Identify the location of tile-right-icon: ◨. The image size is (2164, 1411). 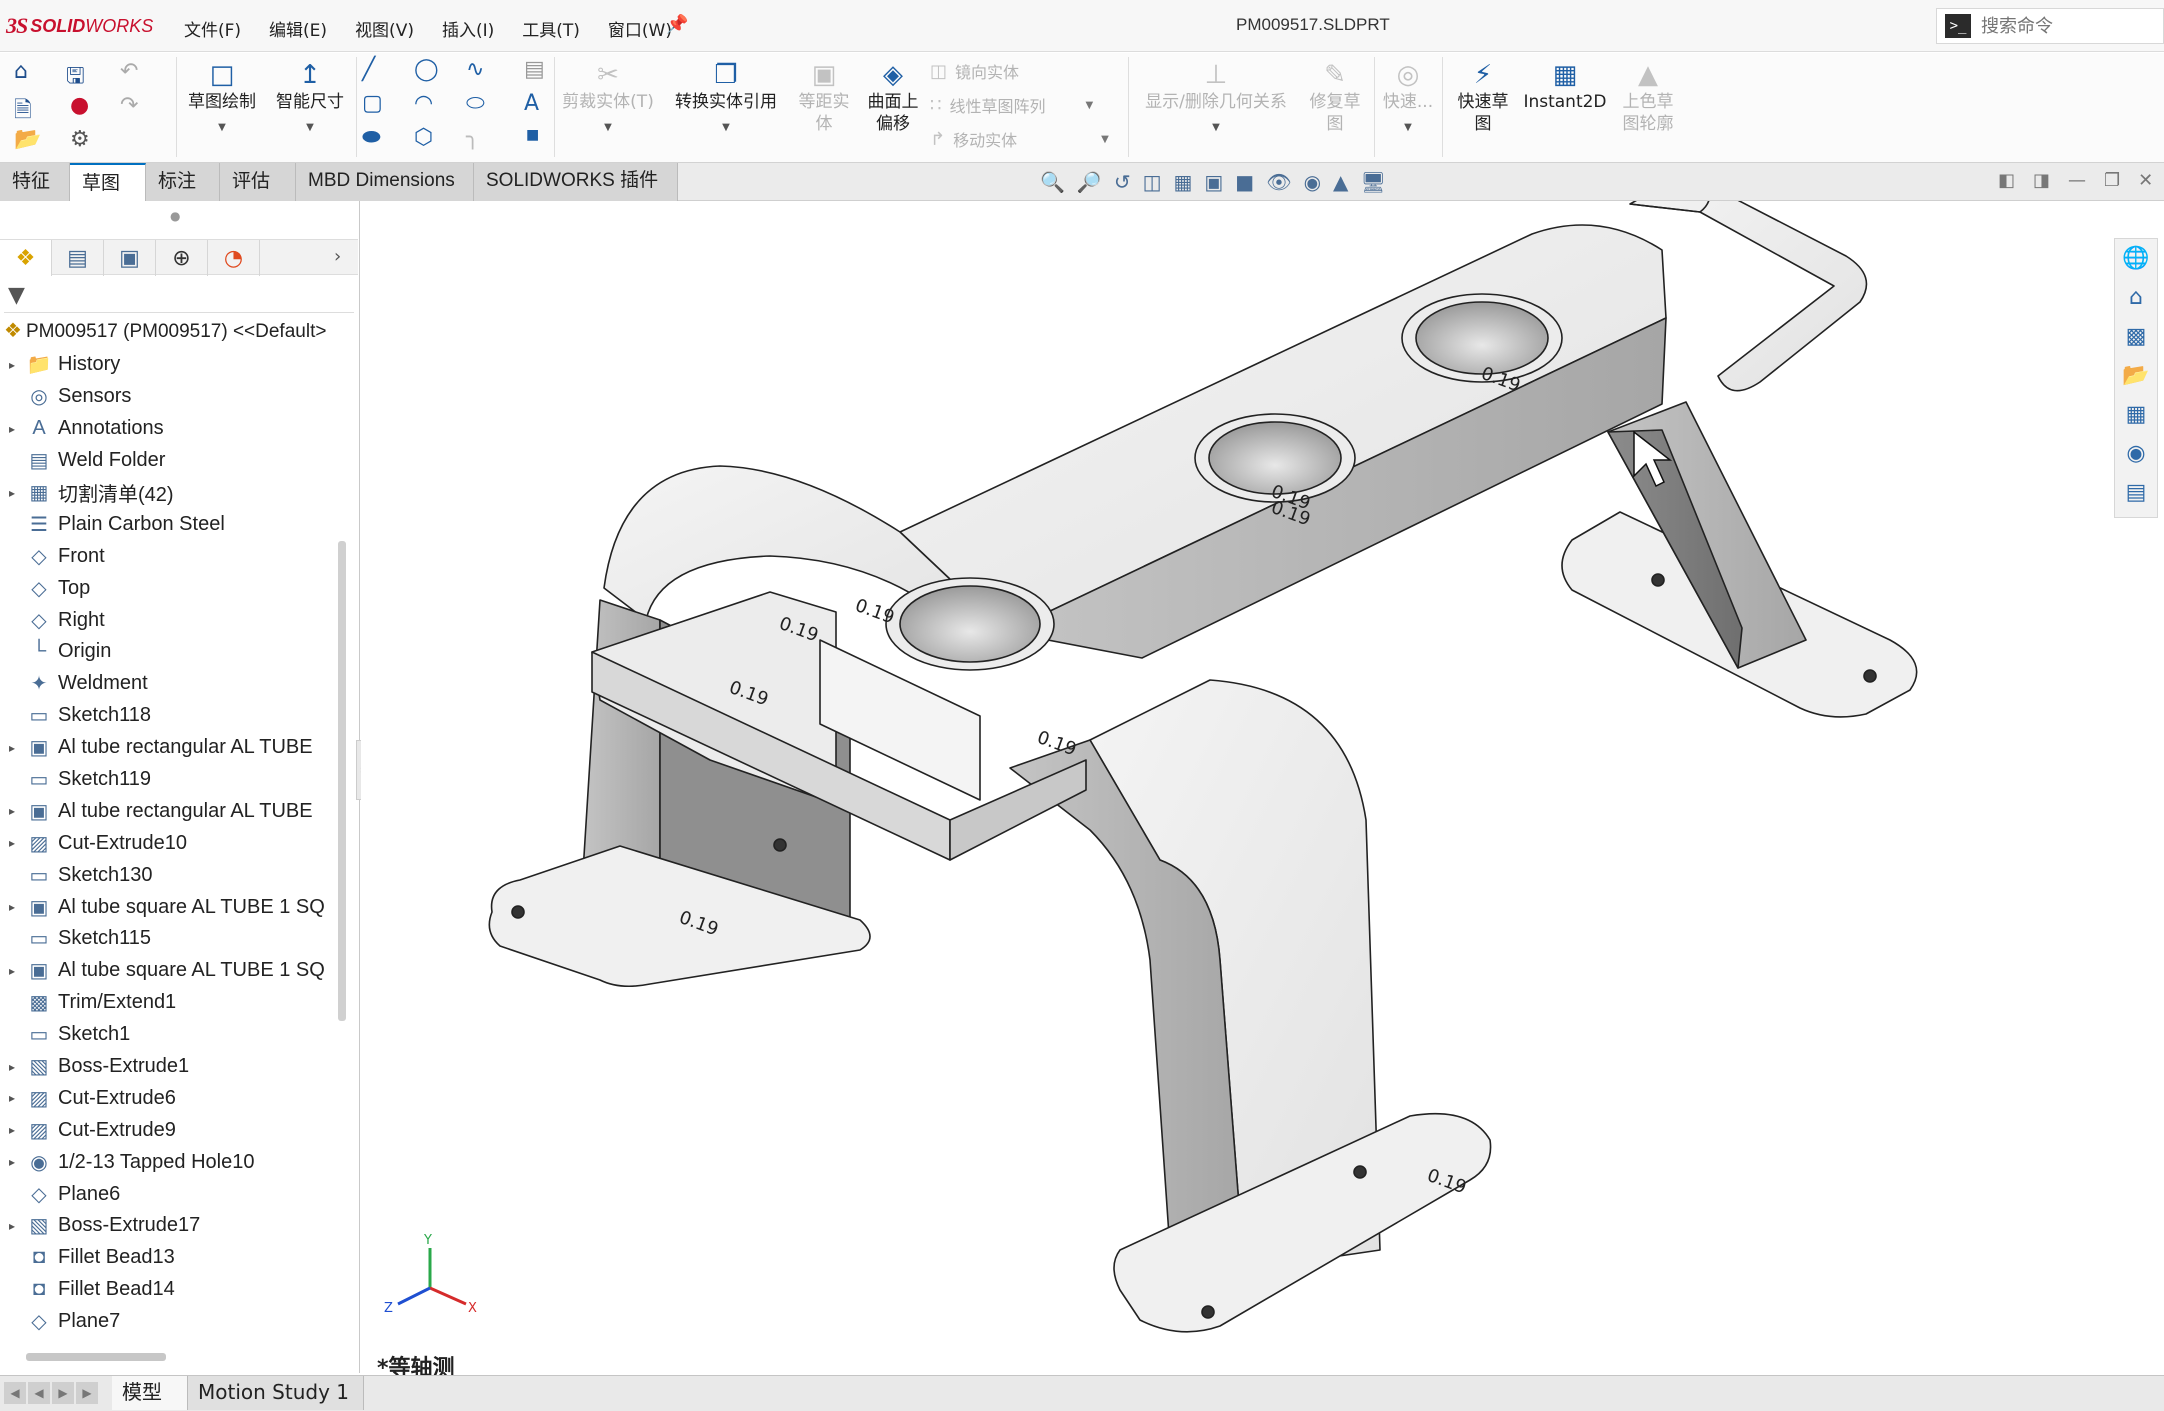
(2041, 180).